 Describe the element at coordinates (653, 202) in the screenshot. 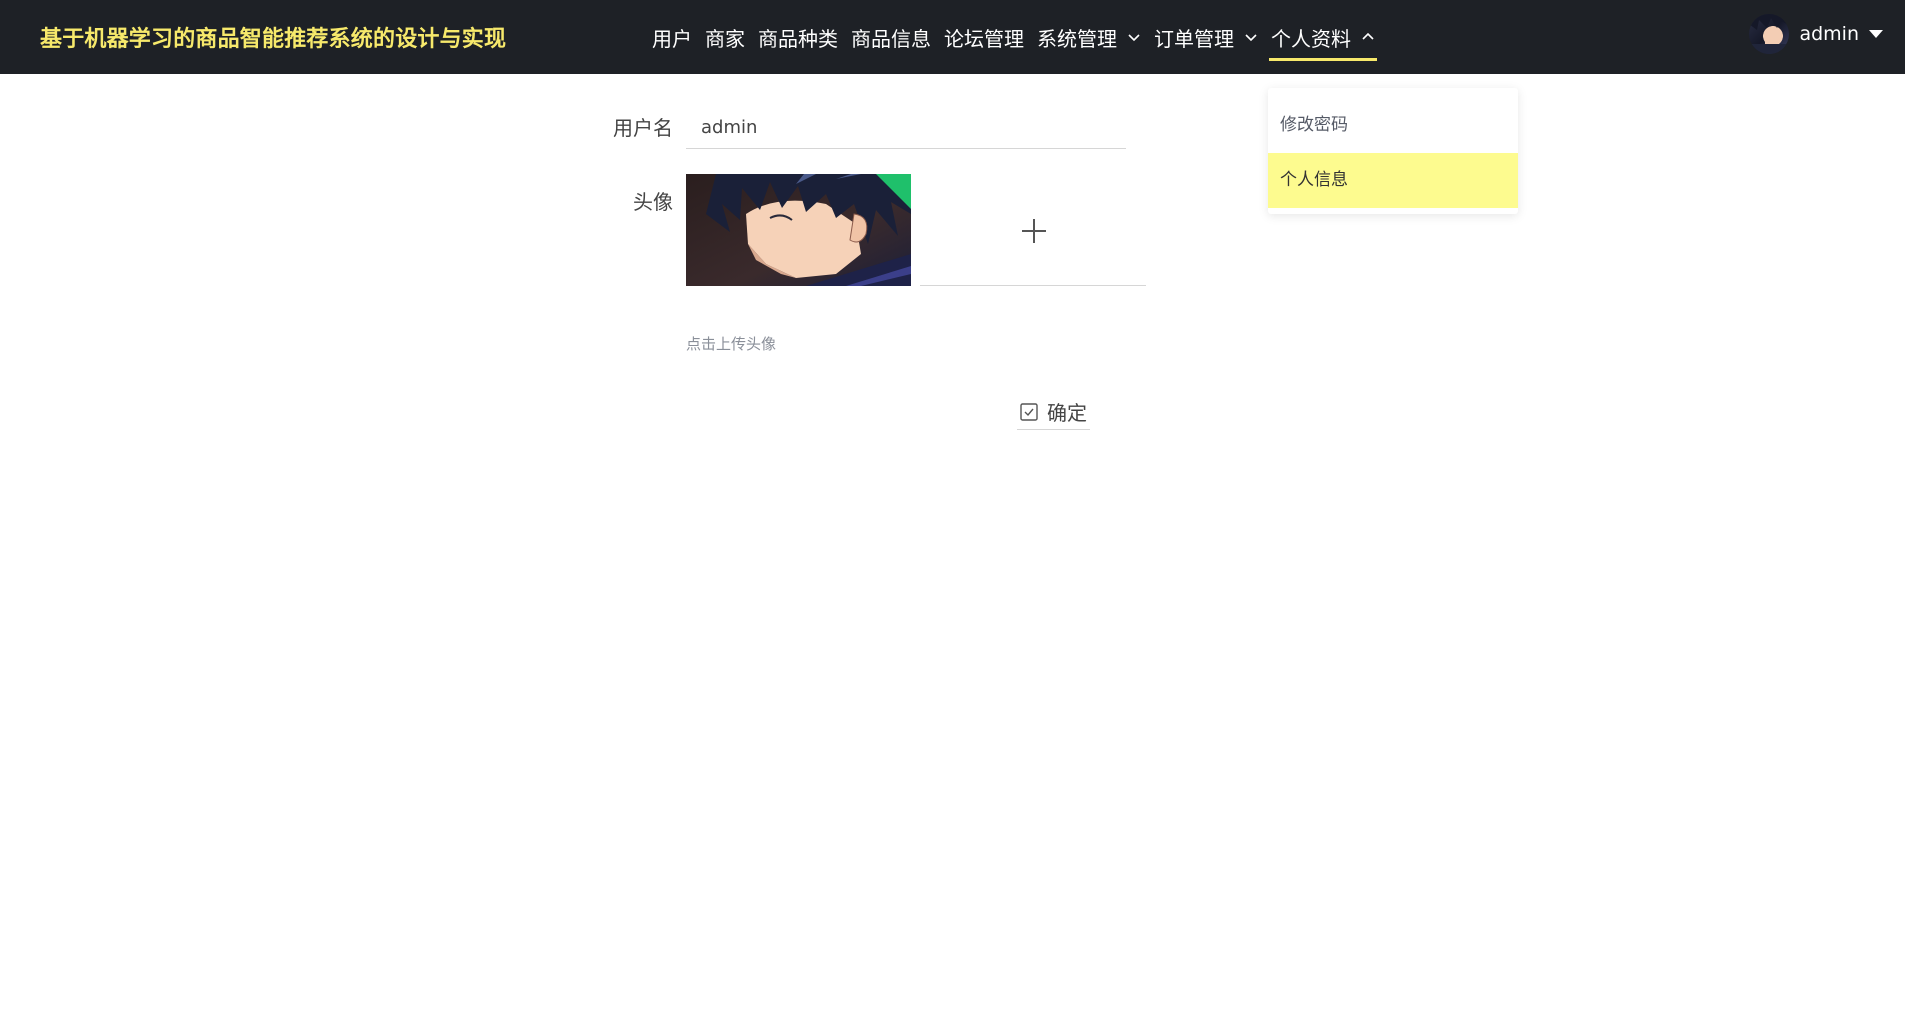

I see `avatar-label: 头像` at that location.